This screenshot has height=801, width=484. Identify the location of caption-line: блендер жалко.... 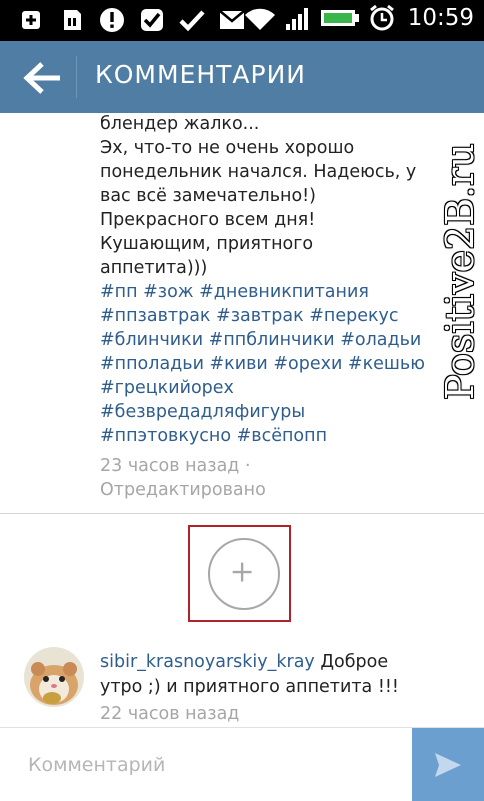
(180, 124).